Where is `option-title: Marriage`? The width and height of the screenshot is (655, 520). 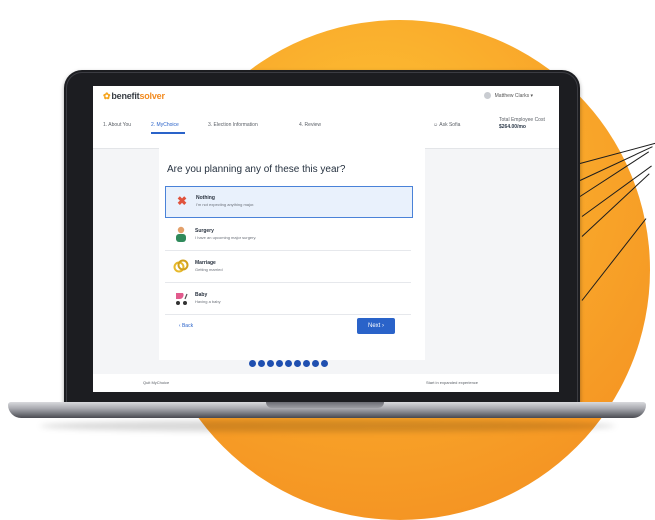
option-title: Marriage is located at coordinates (205, 263).